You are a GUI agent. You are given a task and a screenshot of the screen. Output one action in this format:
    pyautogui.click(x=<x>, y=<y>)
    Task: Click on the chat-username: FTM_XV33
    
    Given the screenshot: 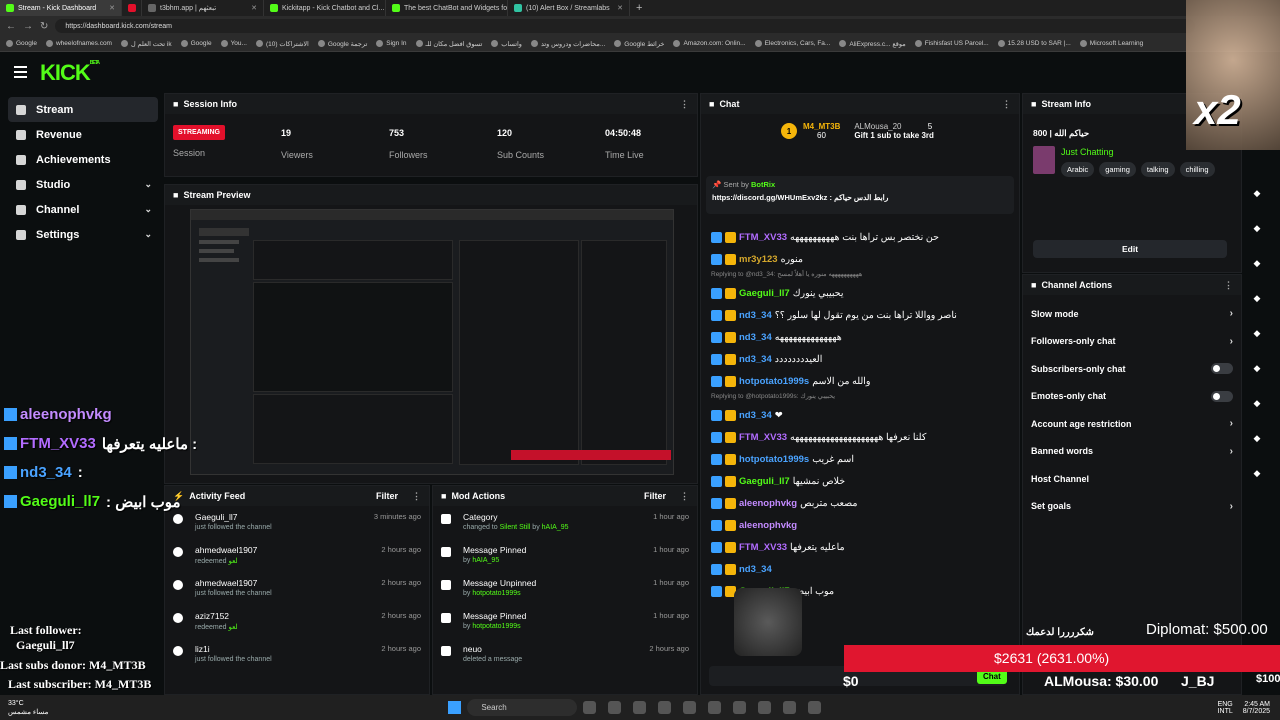 What is the action you would take?
    pyautogui.click(x=763, y=547)
    